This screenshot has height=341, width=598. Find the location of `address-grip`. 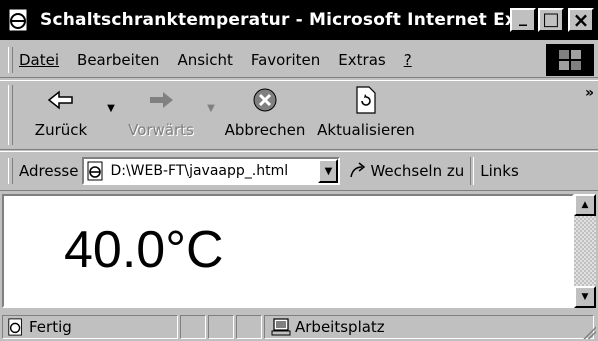

address-grip is located at coordinates (10, 171).